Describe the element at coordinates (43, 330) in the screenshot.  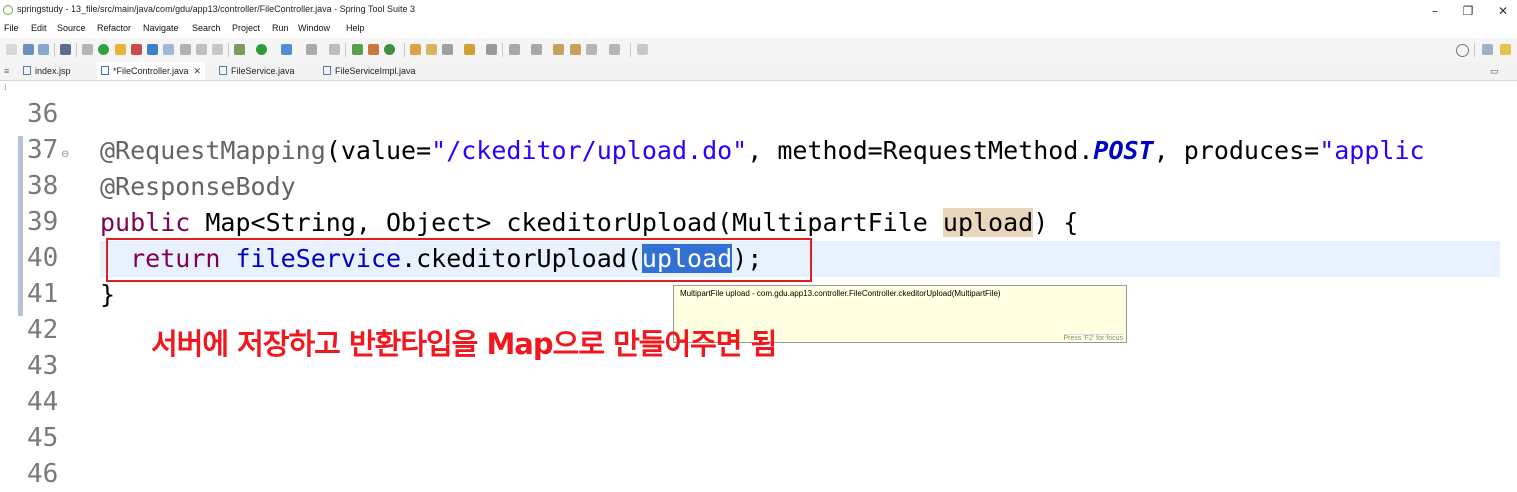
I see `line-number: 42` at that location.